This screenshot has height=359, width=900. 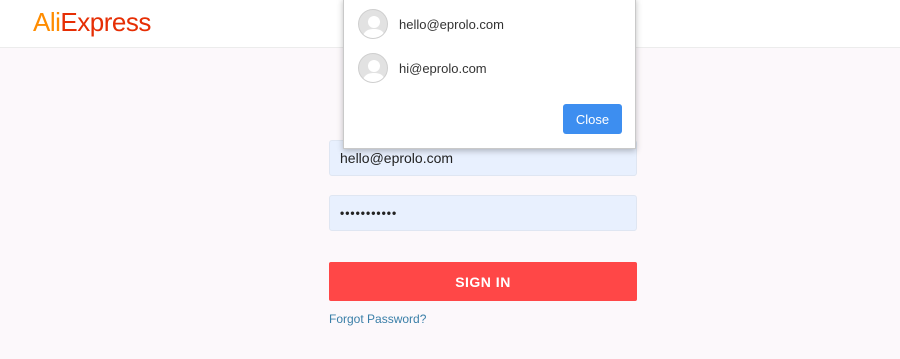 I want to click on account-email: hello@eprolo.com, so click(x=451, y=24).